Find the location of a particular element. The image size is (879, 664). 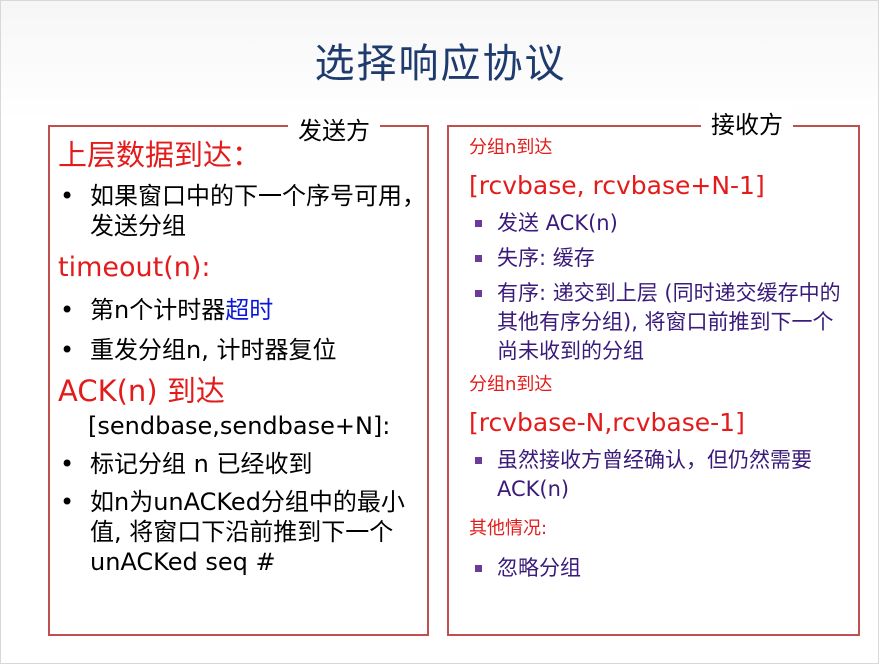

timeout-item-2: 重发分组n, 计时器复位 is located at coordinates (213, 350).